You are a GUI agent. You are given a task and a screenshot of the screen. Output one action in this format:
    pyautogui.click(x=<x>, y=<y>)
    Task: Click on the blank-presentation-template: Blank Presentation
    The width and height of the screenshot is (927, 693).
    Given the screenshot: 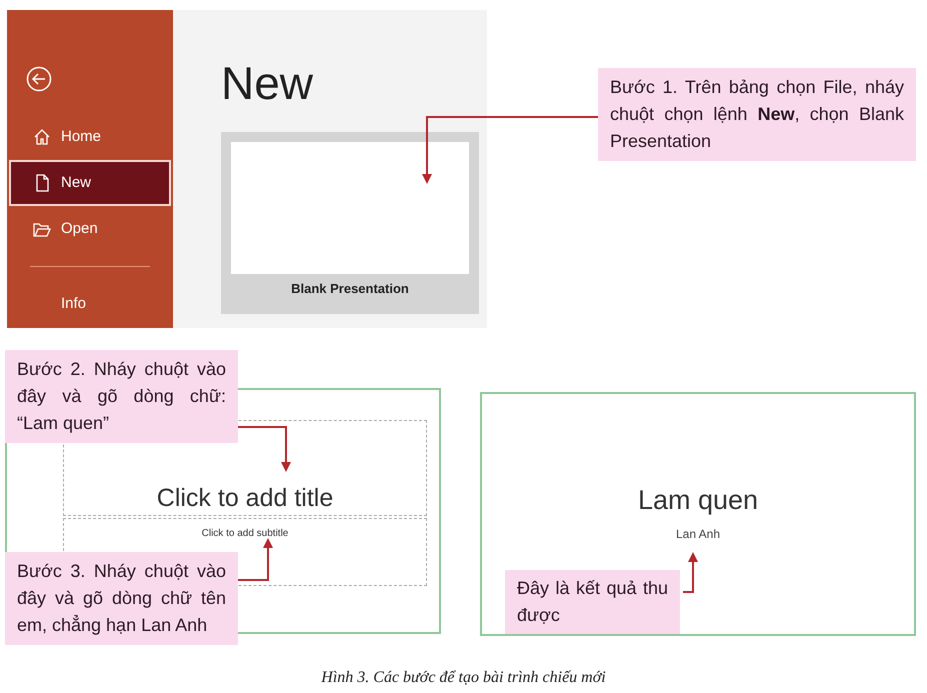 What is the action you would take?
    pyautogui.click(x=350, y=223)
    